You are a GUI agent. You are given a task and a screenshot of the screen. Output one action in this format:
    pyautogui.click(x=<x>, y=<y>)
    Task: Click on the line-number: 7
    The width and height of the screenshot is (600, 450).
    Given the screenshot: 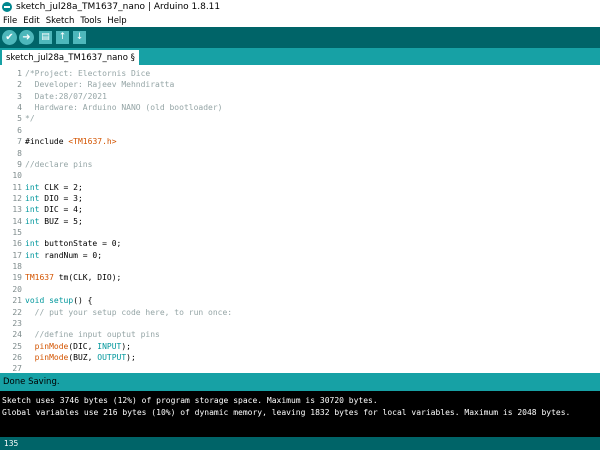 What is the action you would take?
    pyautogui.click(x=19, y=142)
    